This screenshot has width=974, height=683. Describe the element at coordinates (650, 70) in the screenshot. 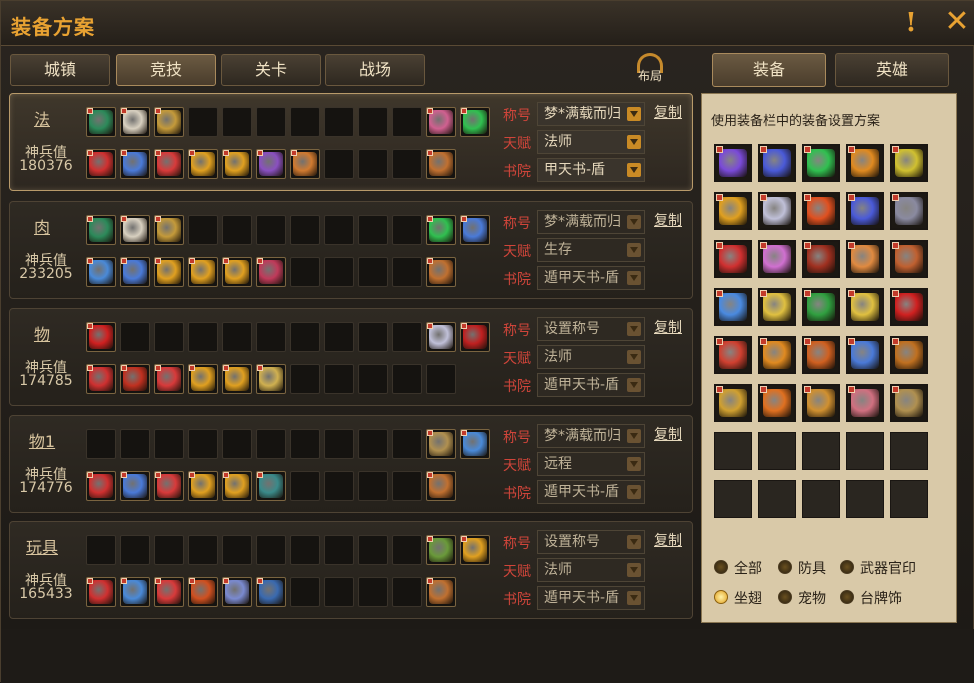

I see `layout-button: 布局` at that location.